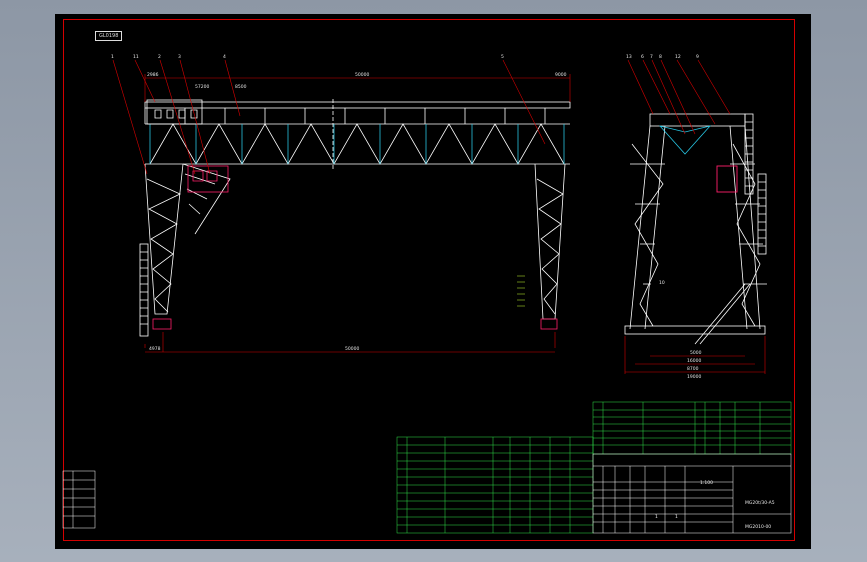 Image resolution: width=867 pixels, height=562 pixels. I want to click on side-balloons: 13 6 7 8 12 9 10, so click(662, 170).